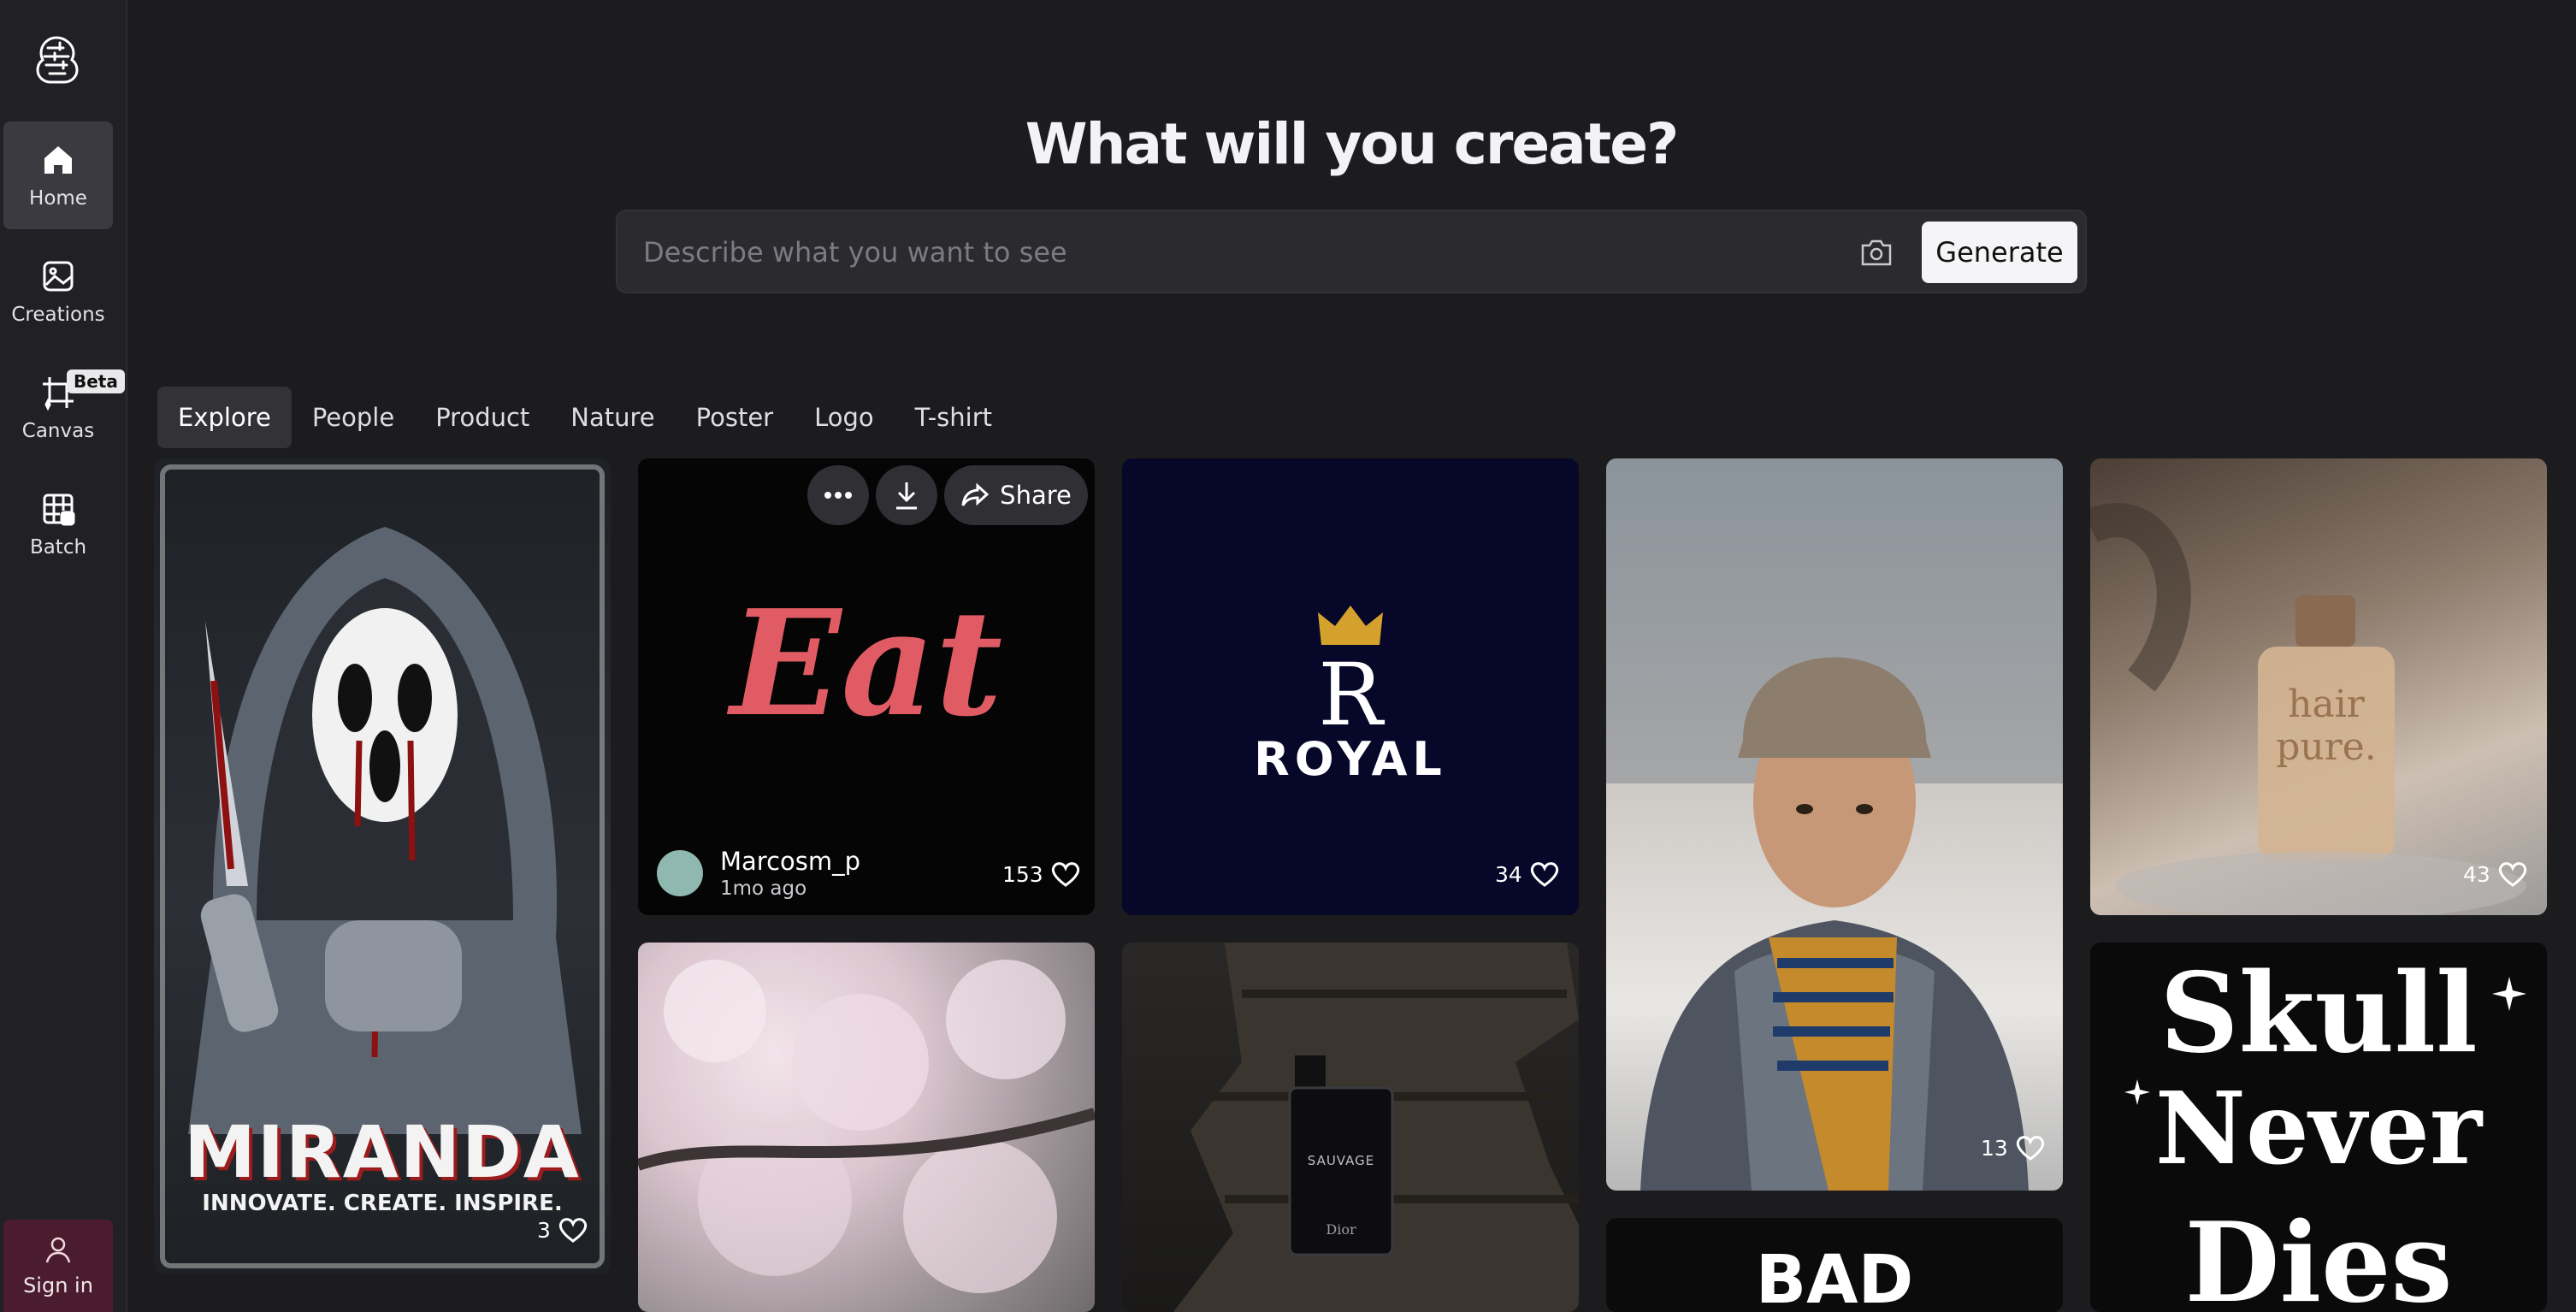 This screenshot has height=1312, width=2576. I want to click on gallery-card-sauvage: SAUVAGE Dior, so click(1350, 1127).